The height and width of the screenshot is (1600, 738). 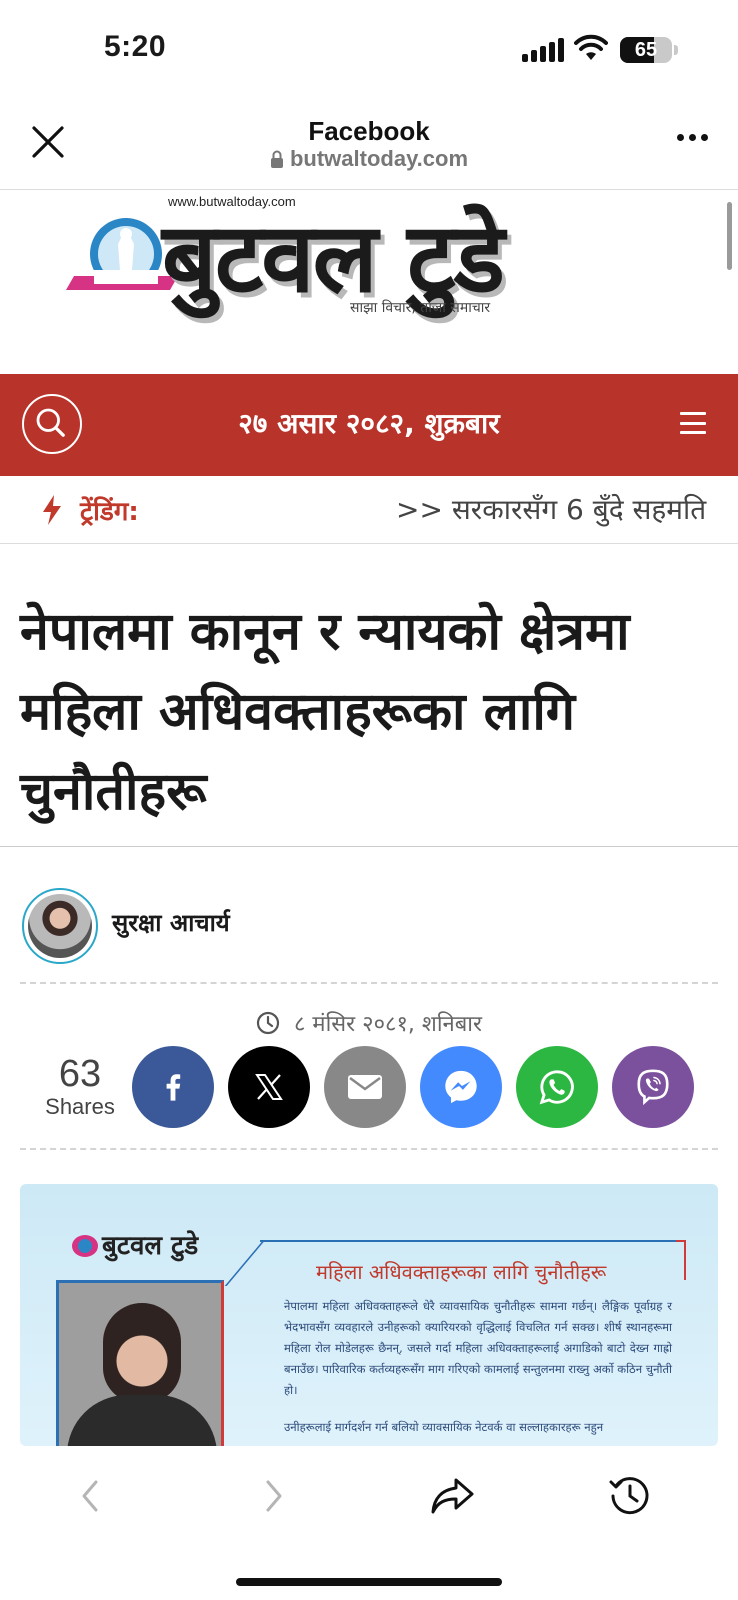 I want to click on share-arrow-icon, so click(x=452, y=1496).